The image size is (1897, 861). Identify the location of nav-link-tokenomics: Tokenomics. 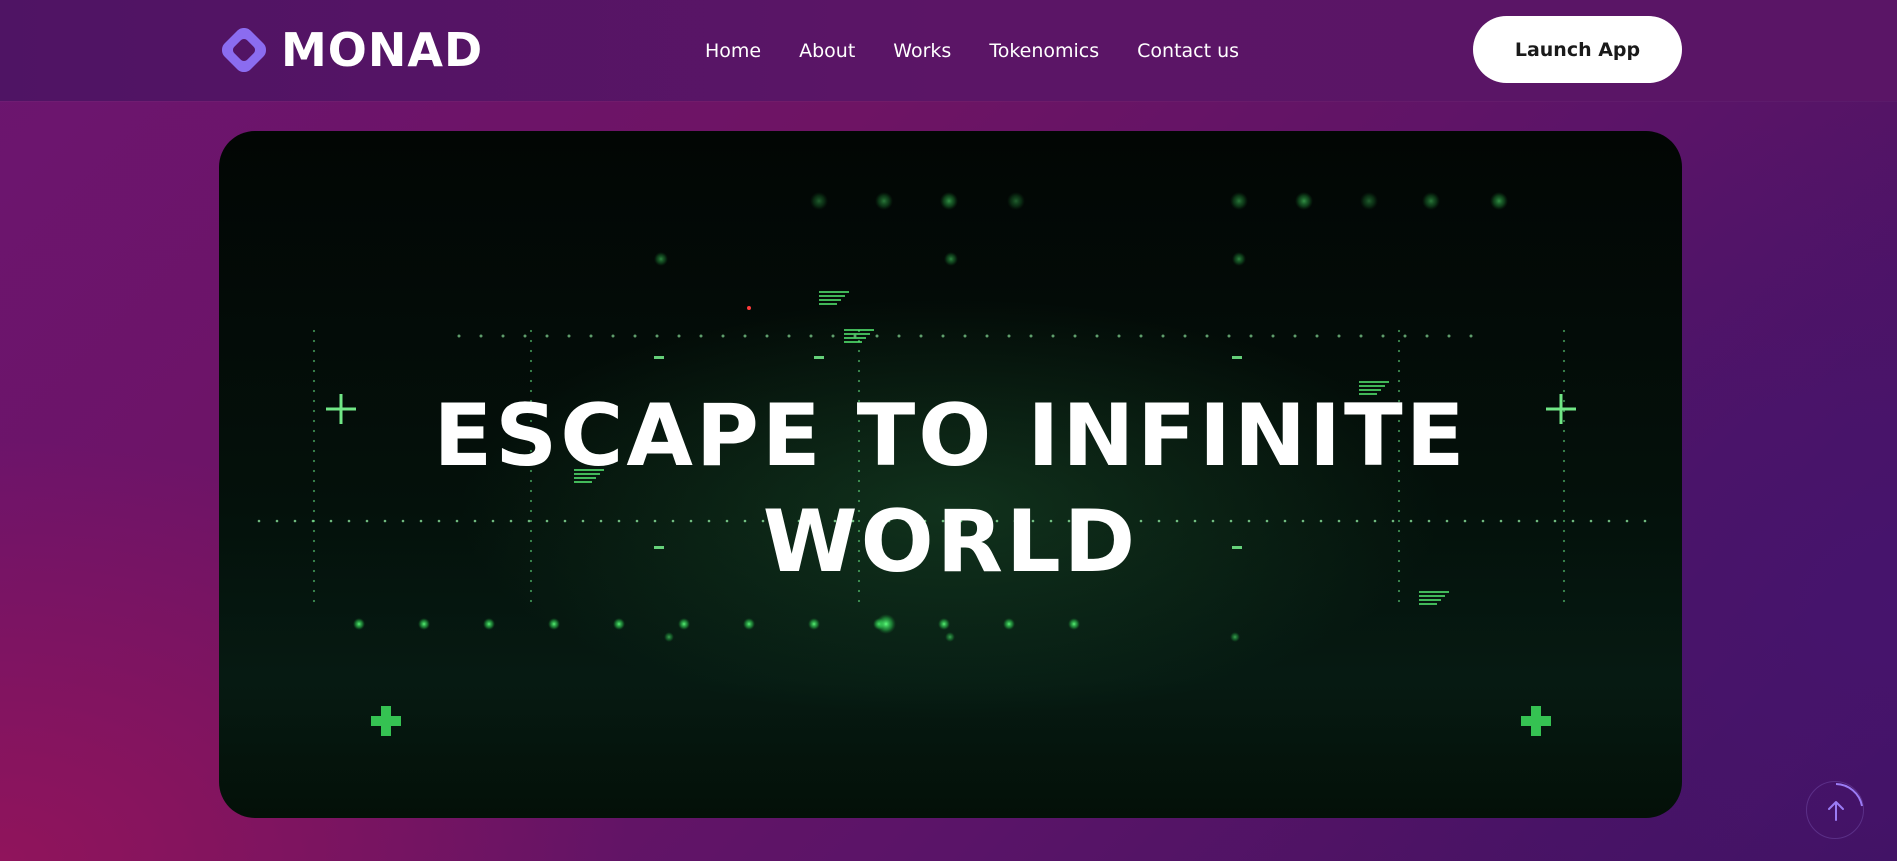
(1044, 51).